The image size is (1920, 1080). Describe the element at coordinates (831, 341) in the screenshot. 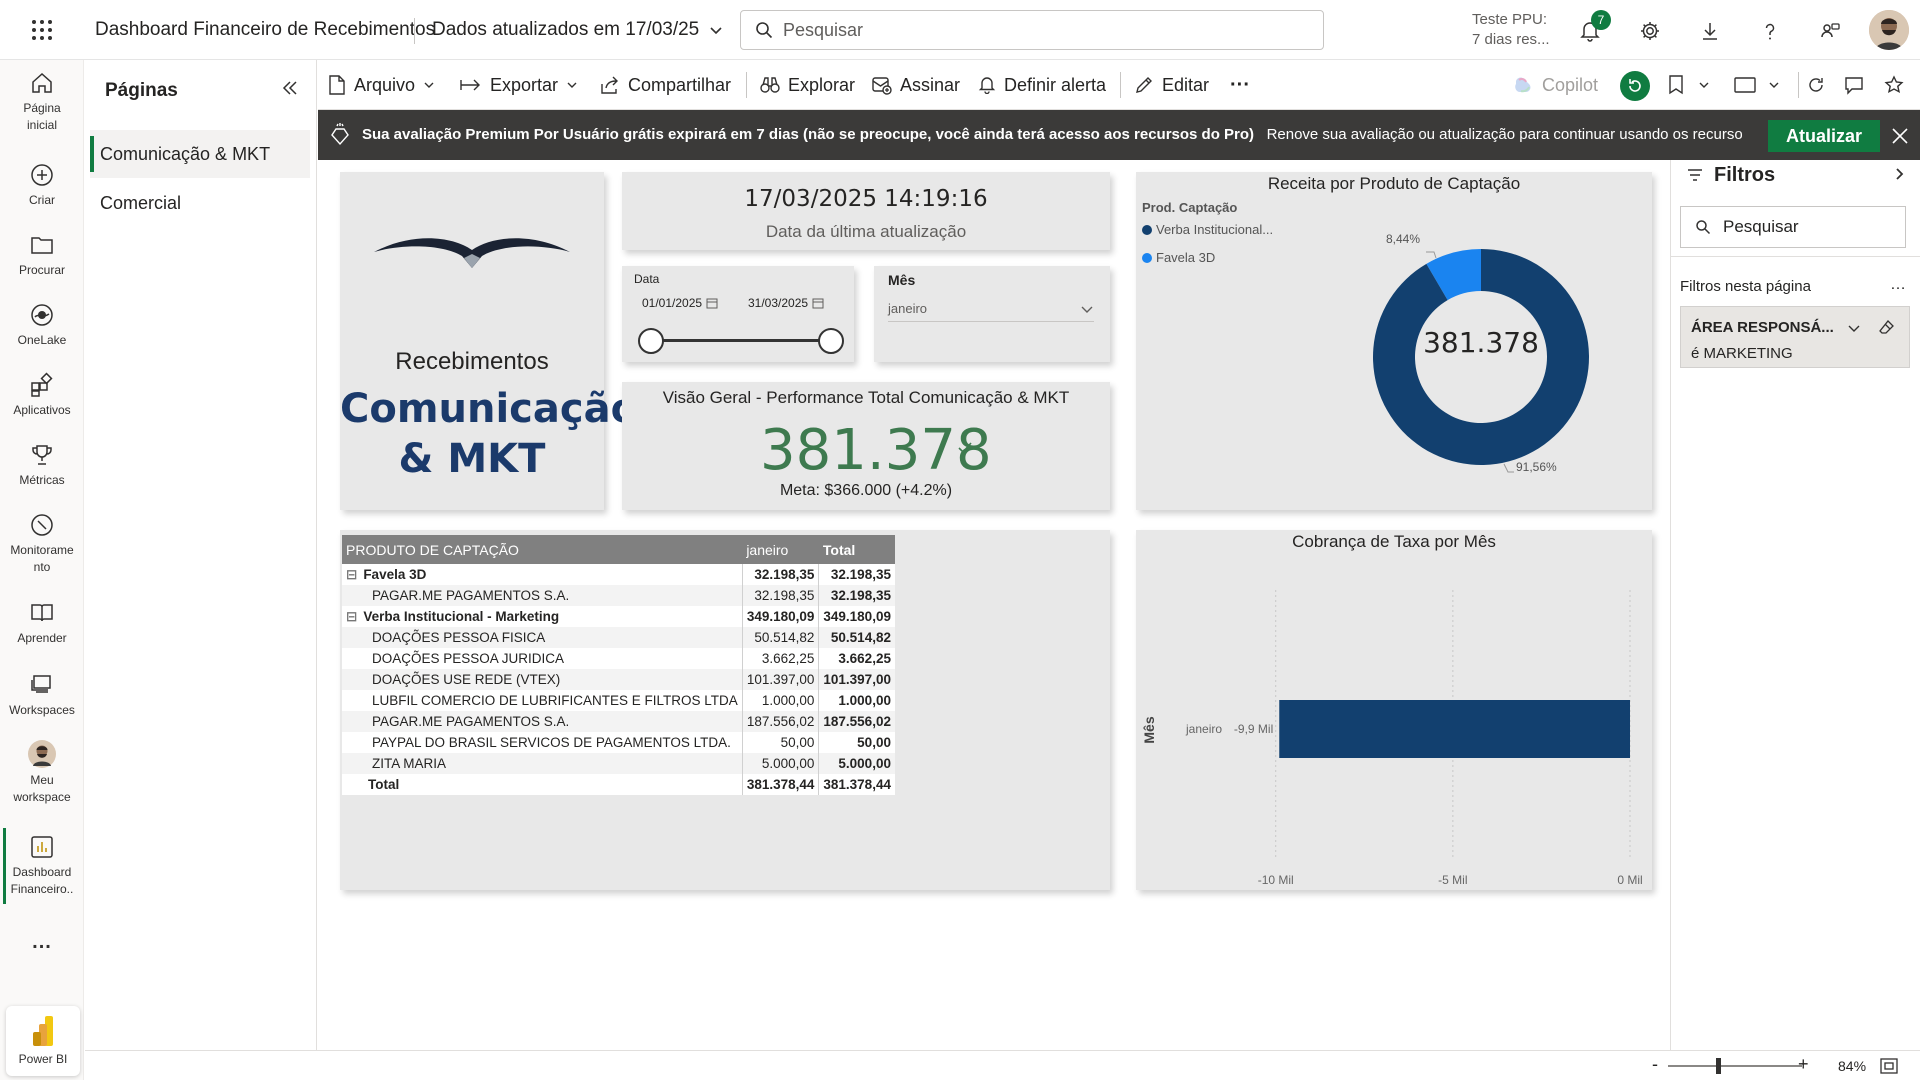

I see `date-range-end-handle` at that location.